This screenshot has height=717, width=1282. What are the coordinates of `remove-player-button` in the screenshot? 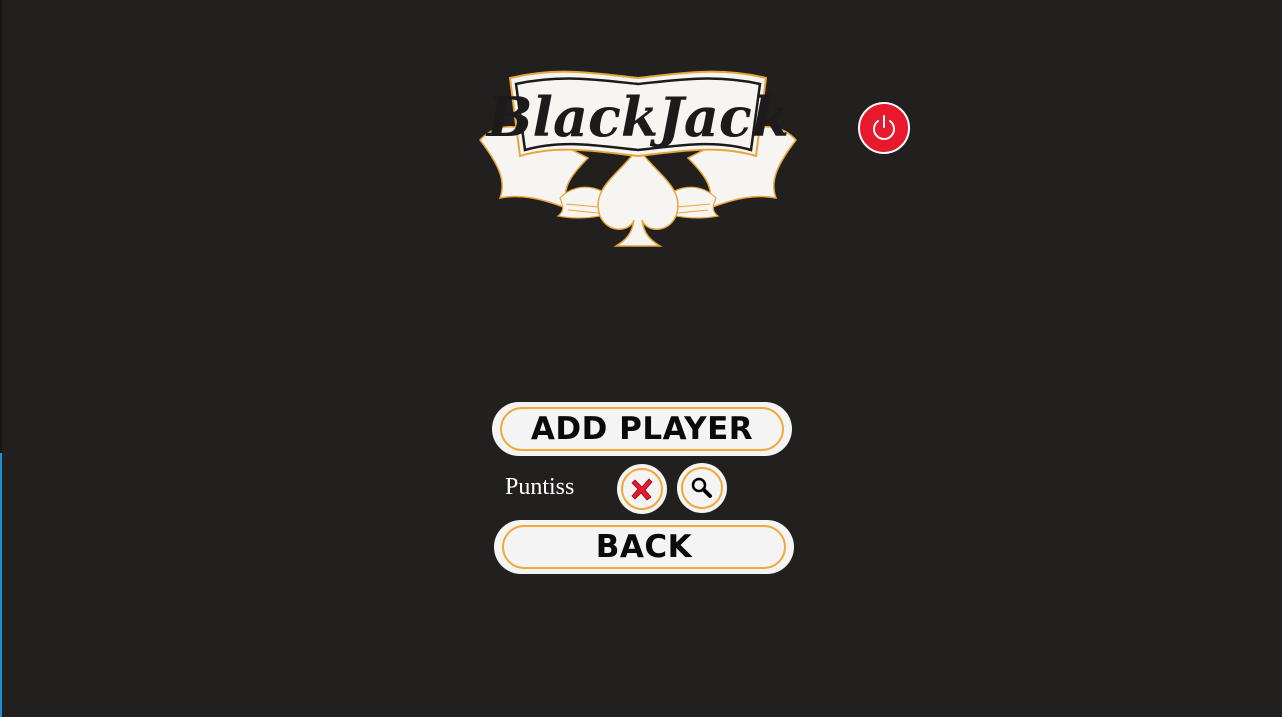 It's located at (642, 489).